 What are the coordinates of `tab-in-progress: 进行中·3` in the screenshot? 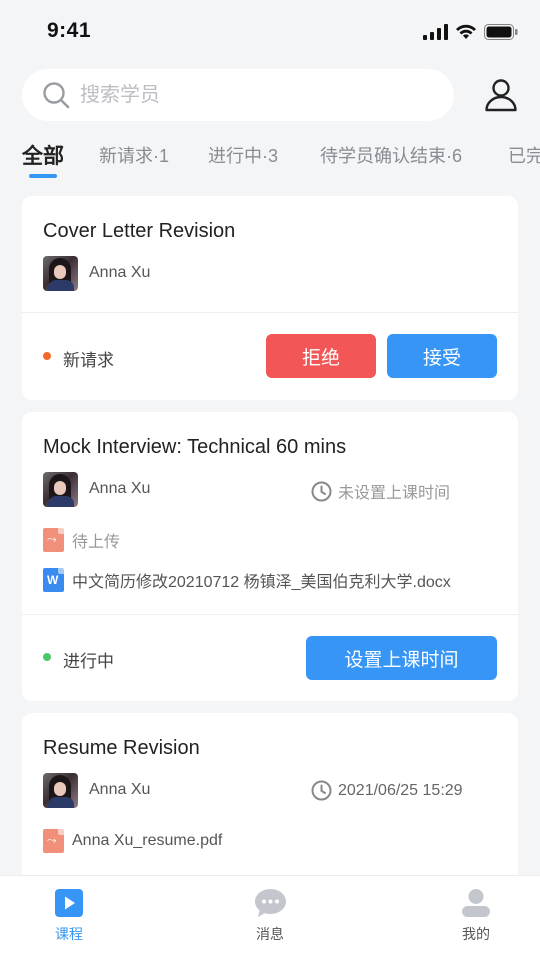 It's located at (243, 155).